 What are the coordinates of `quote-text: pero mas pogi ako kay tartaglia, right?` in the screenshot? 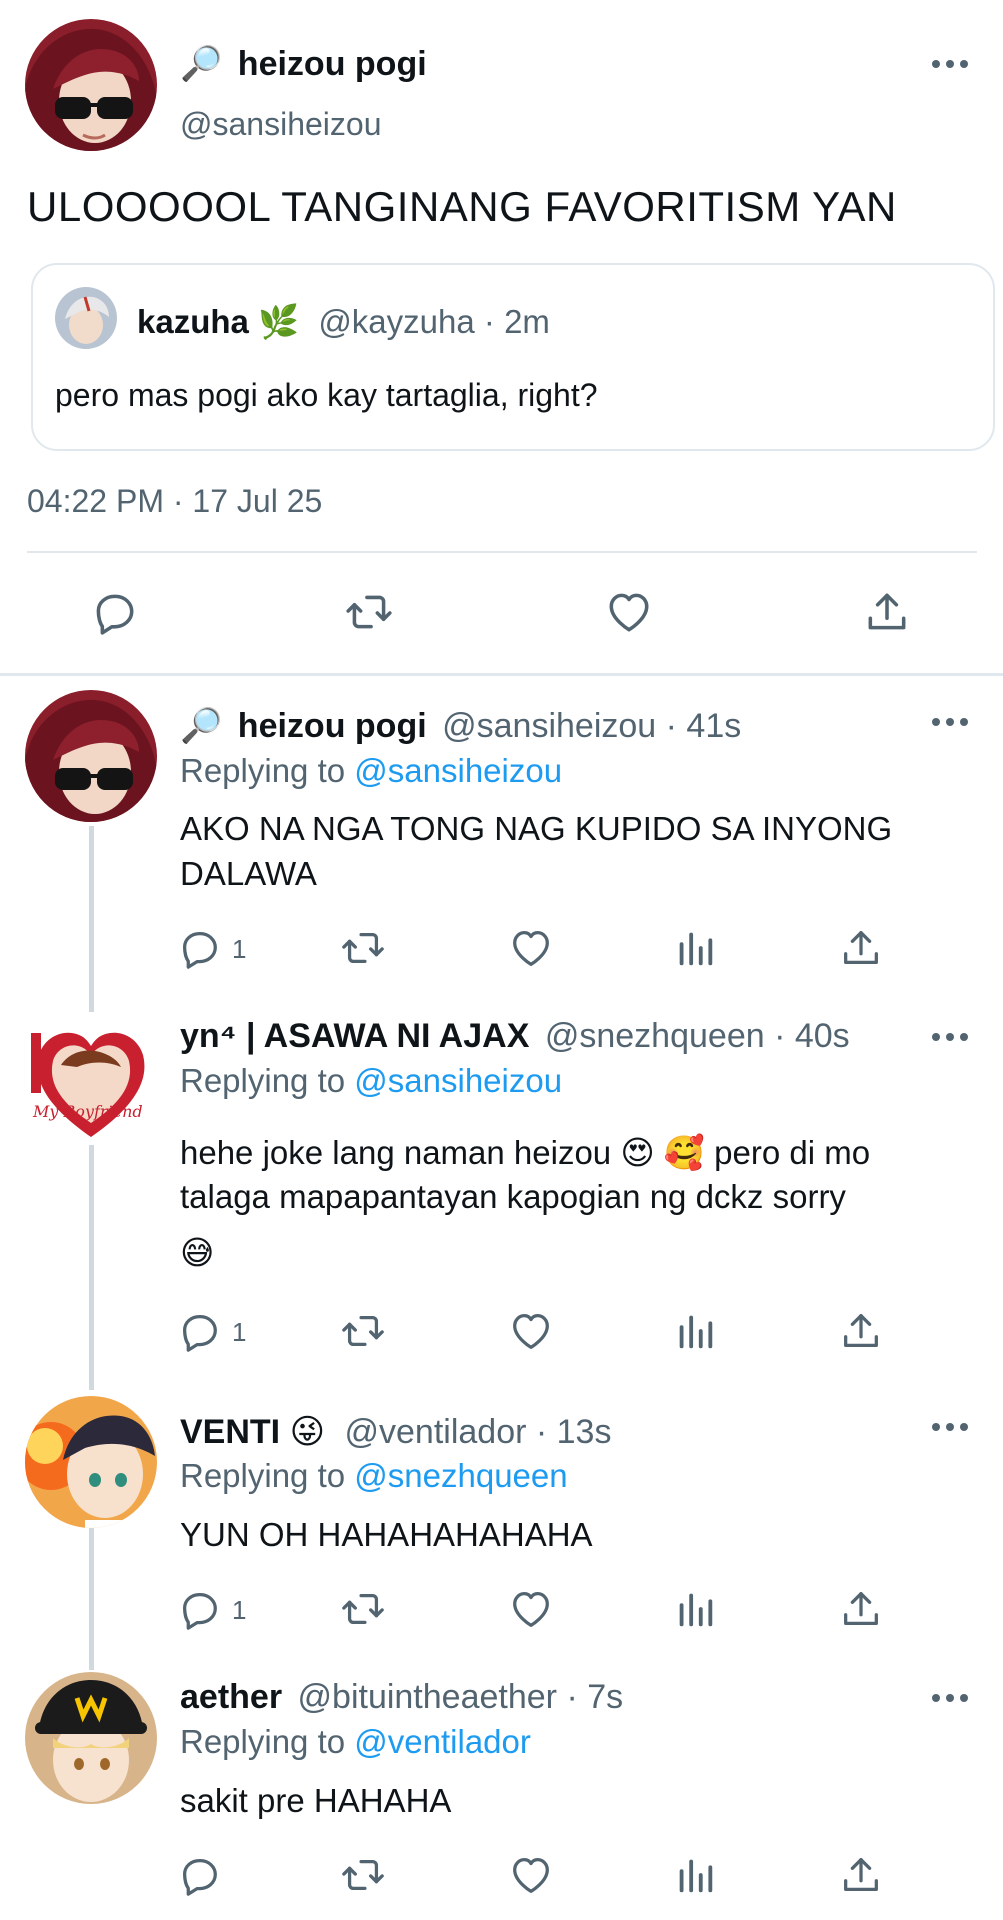 It's located at (326, 395).